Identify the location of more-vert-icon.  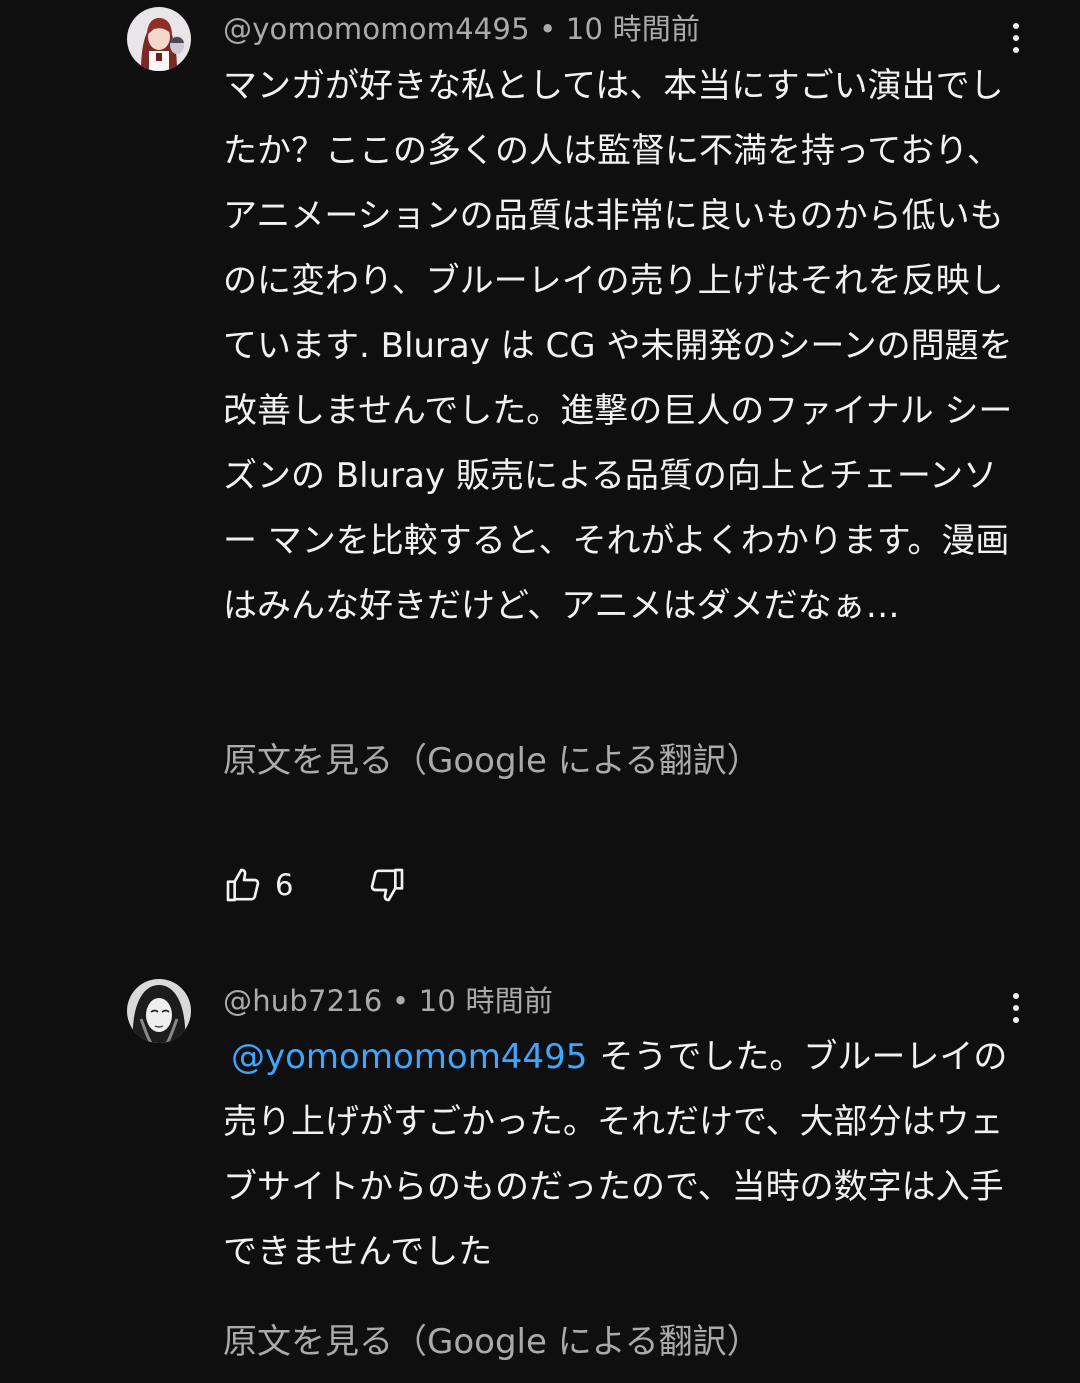
(1016, 1008).